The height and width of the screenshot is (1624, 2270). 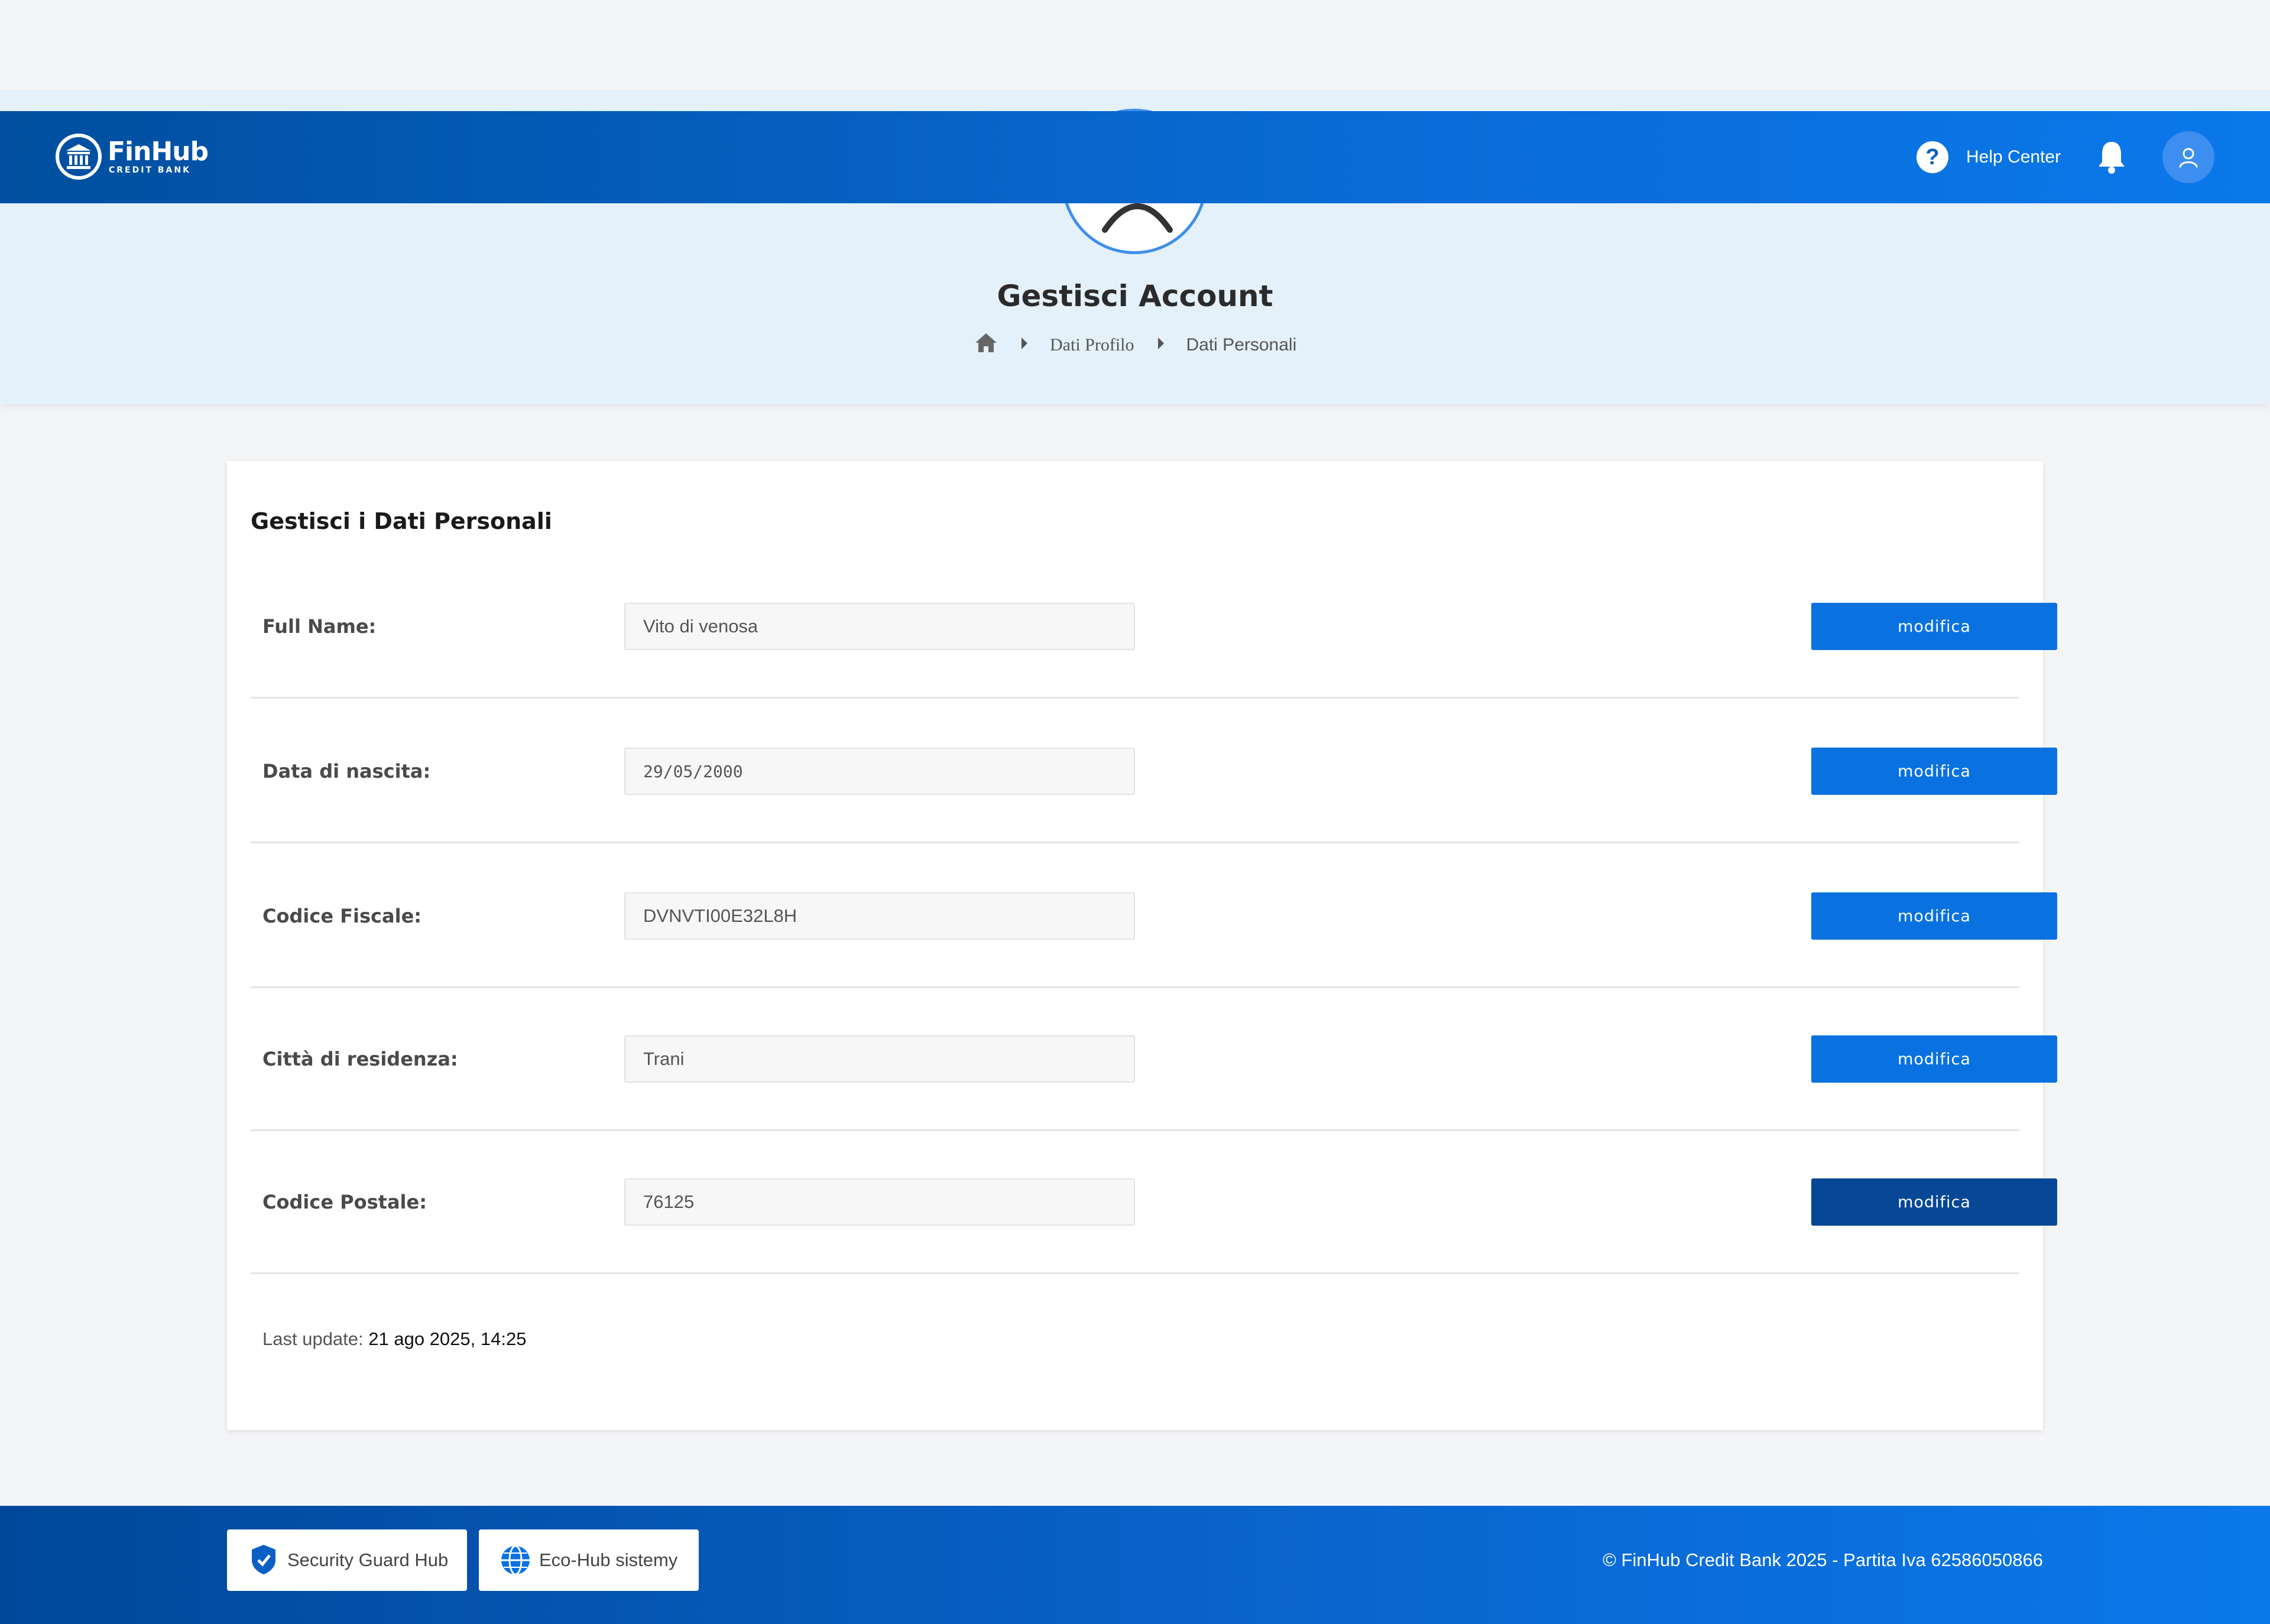 I want to click on security-guard-hub-label: Security Guard Hub, so click(x=368, y=1560).